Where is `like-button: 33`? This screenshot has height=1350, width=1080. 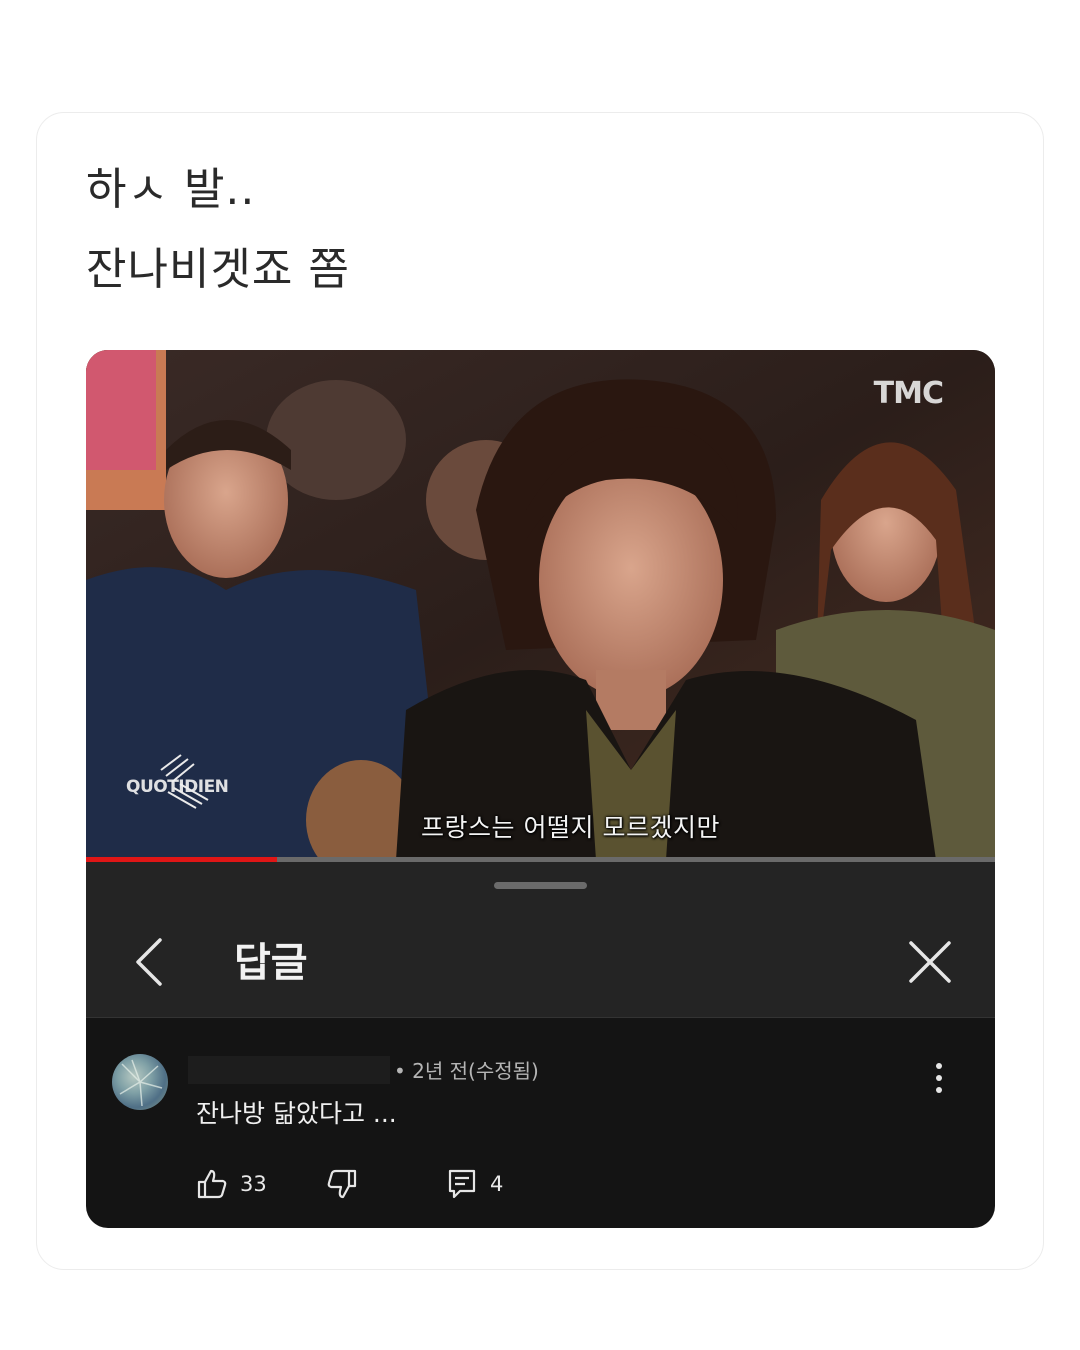
like-button: 33 is located at coordinates (231, 1184).